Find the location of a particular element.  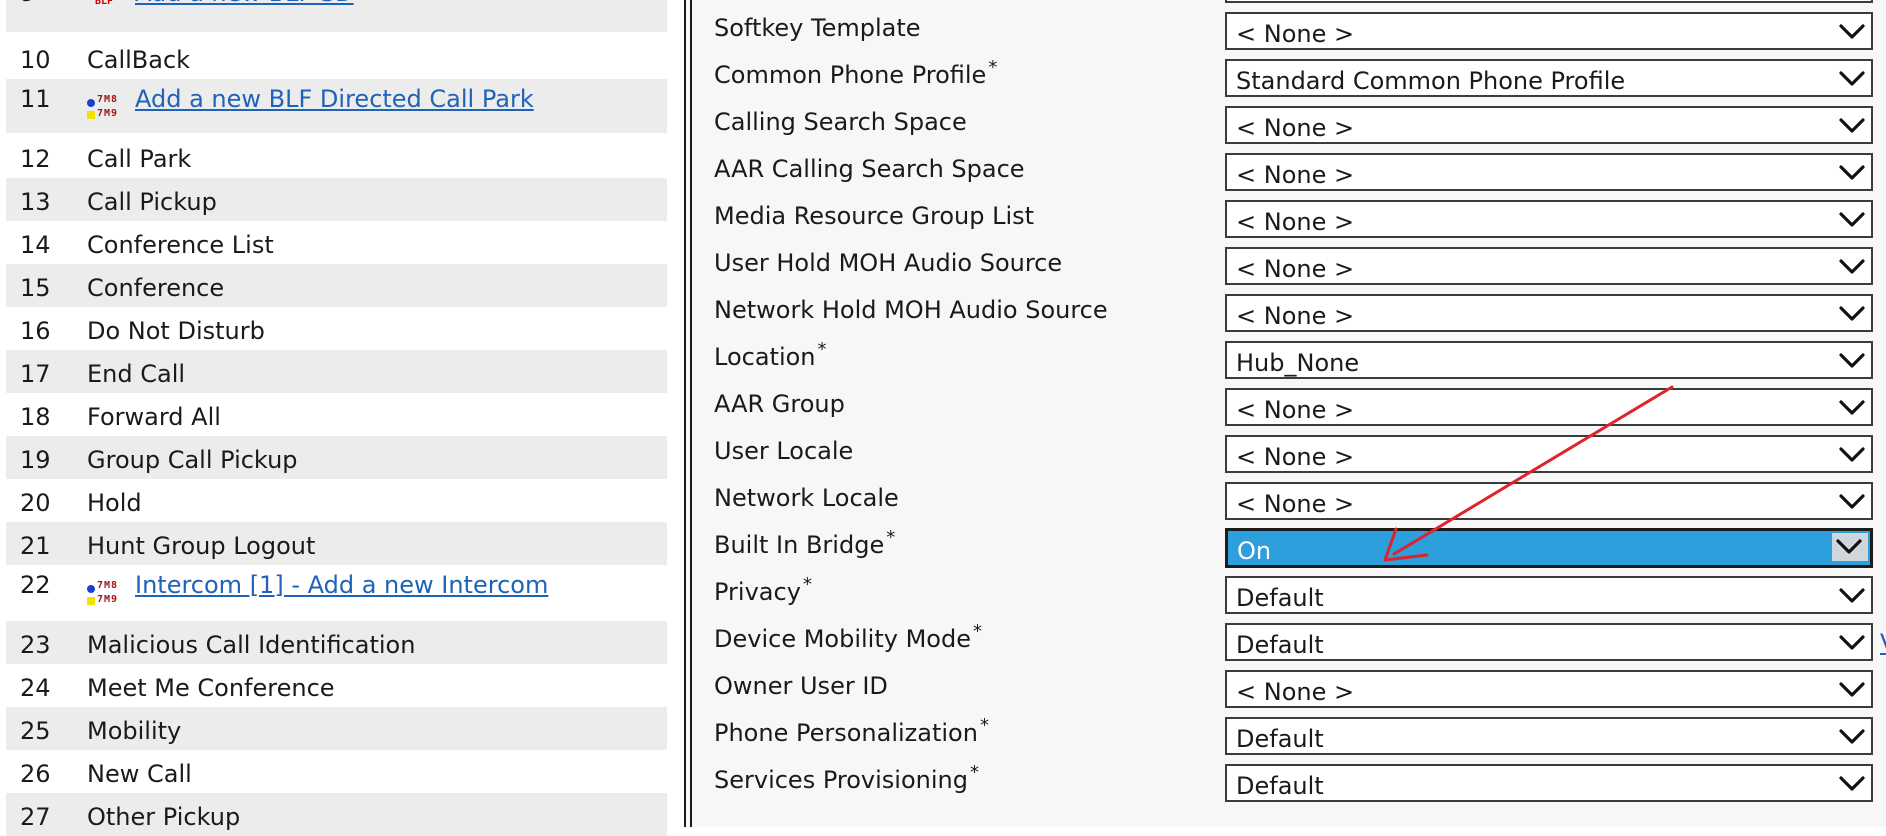

field-row-softkey-template: Softkey Template < None > is located at coordinates (1289, 35).